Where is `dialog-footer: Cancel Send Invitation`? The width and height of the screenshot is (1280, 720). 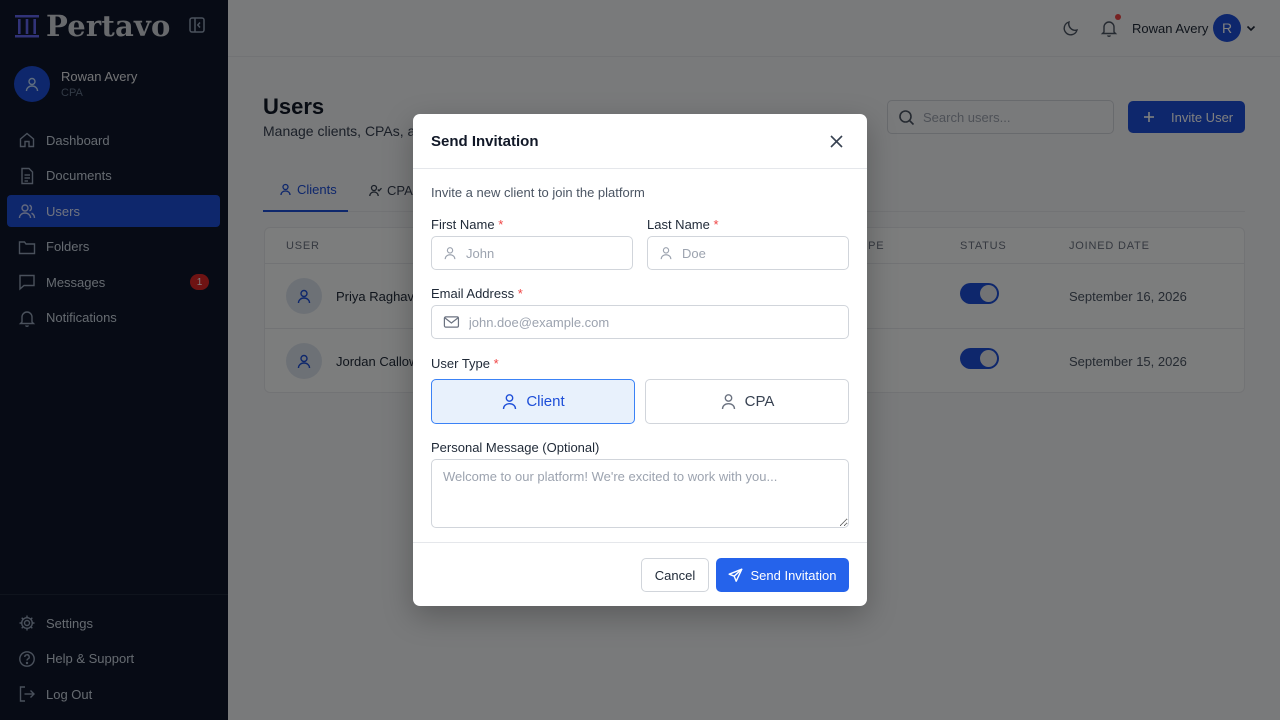
dialog-footer: Cancel Send Invitation is located at coordinates (640, 574).